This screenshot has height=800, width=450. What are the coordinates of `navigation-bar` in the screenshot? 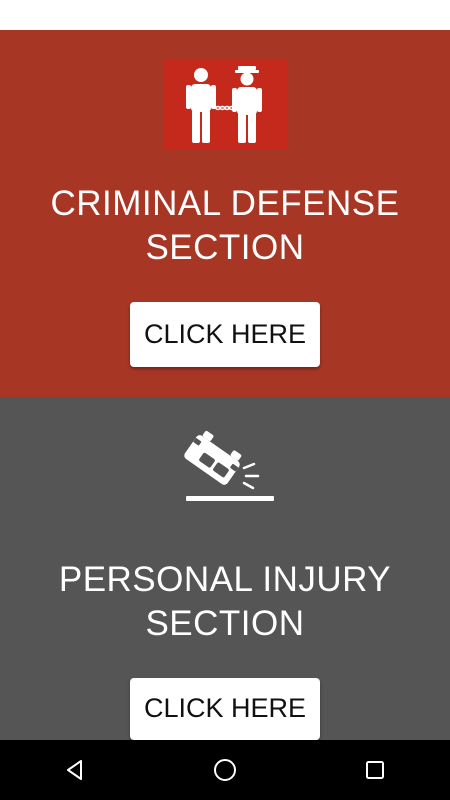 It's located at (225, 770).